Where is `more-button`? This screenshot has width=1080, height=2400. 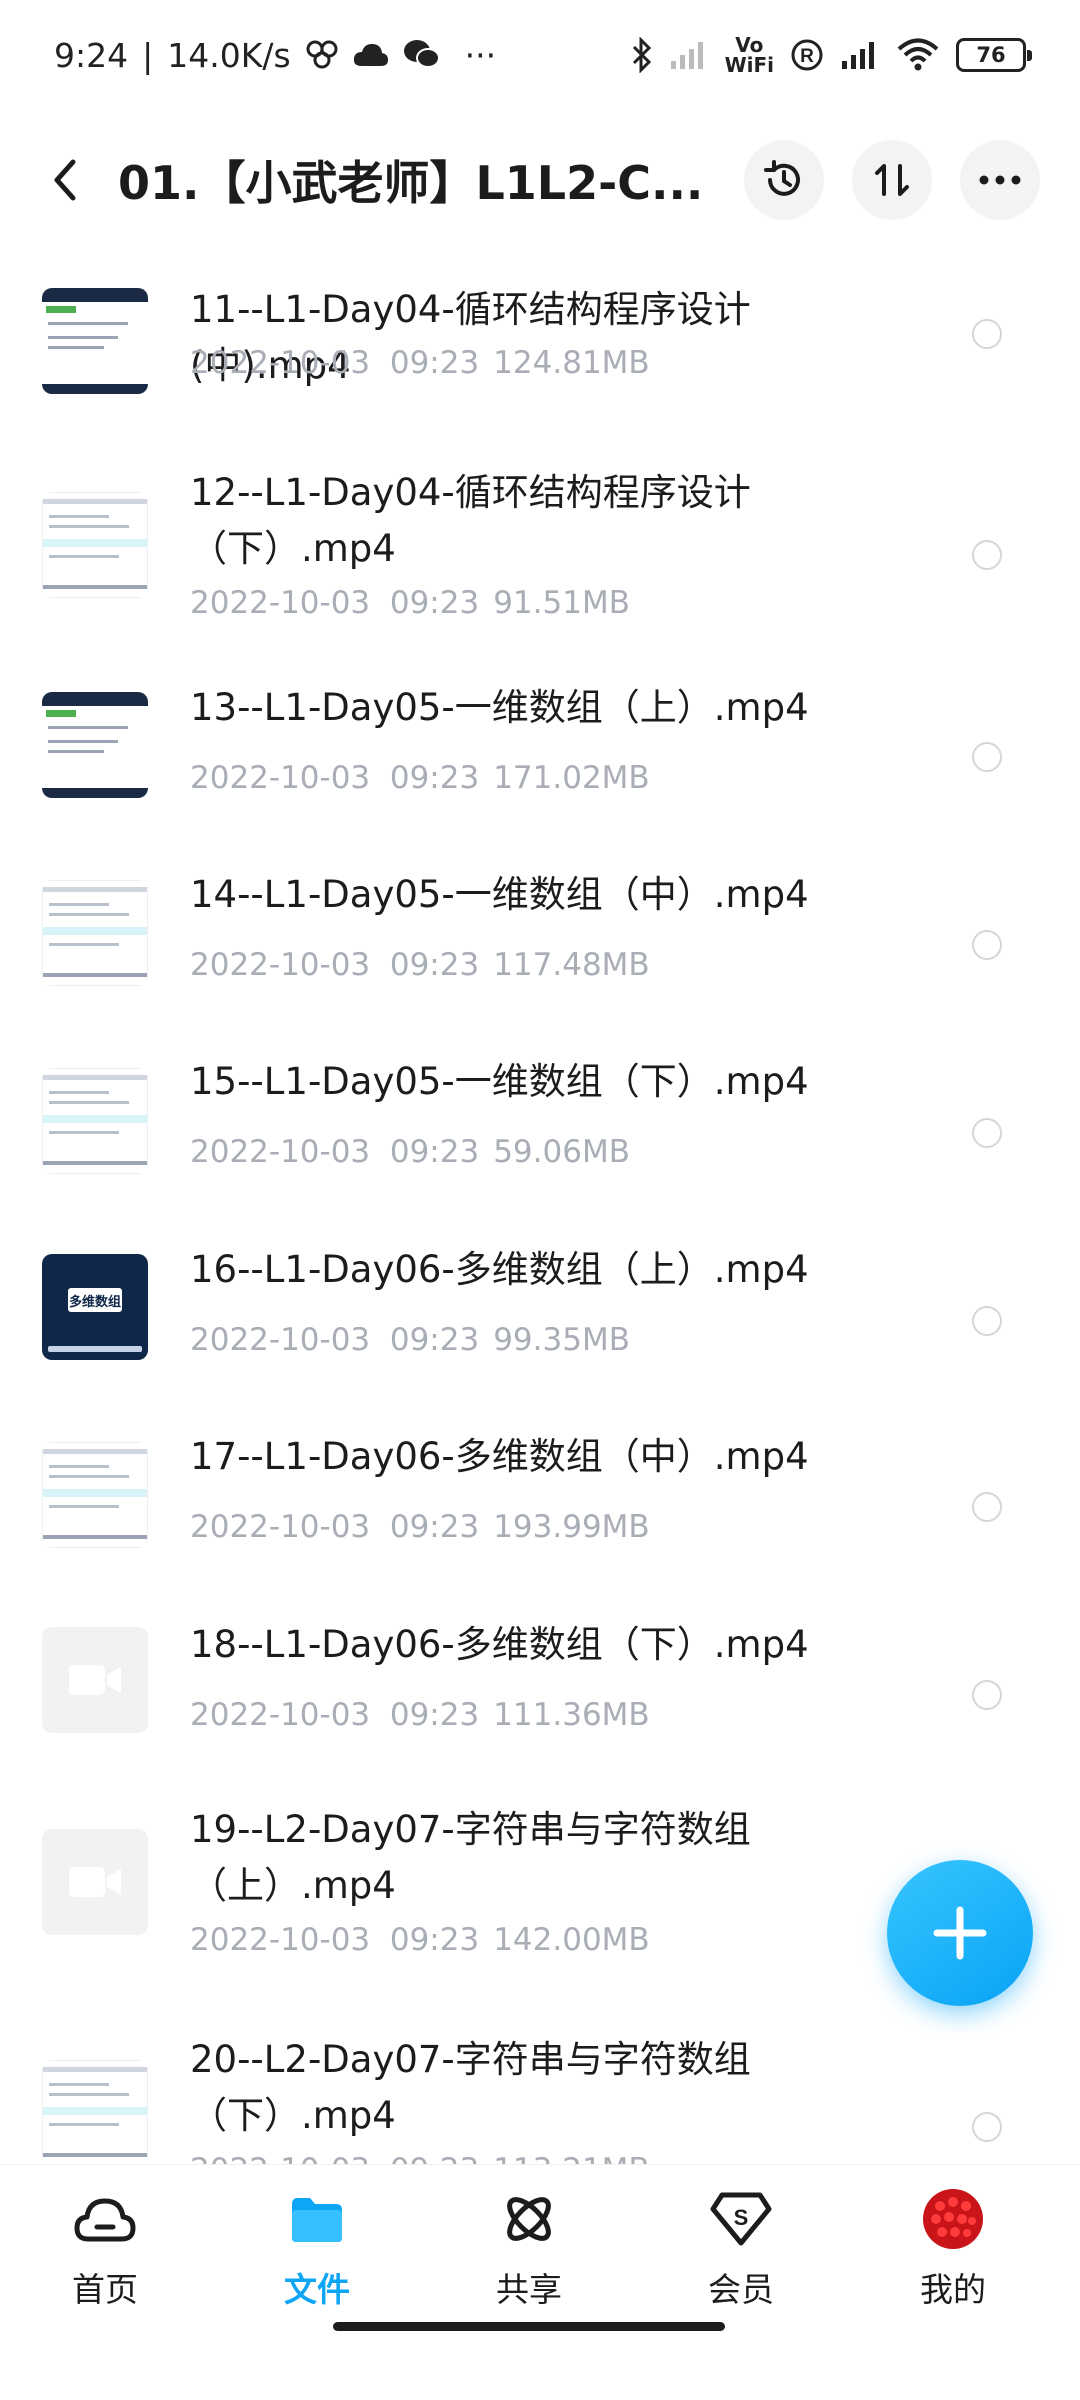 more-button is located at coordinates (1000, 180).